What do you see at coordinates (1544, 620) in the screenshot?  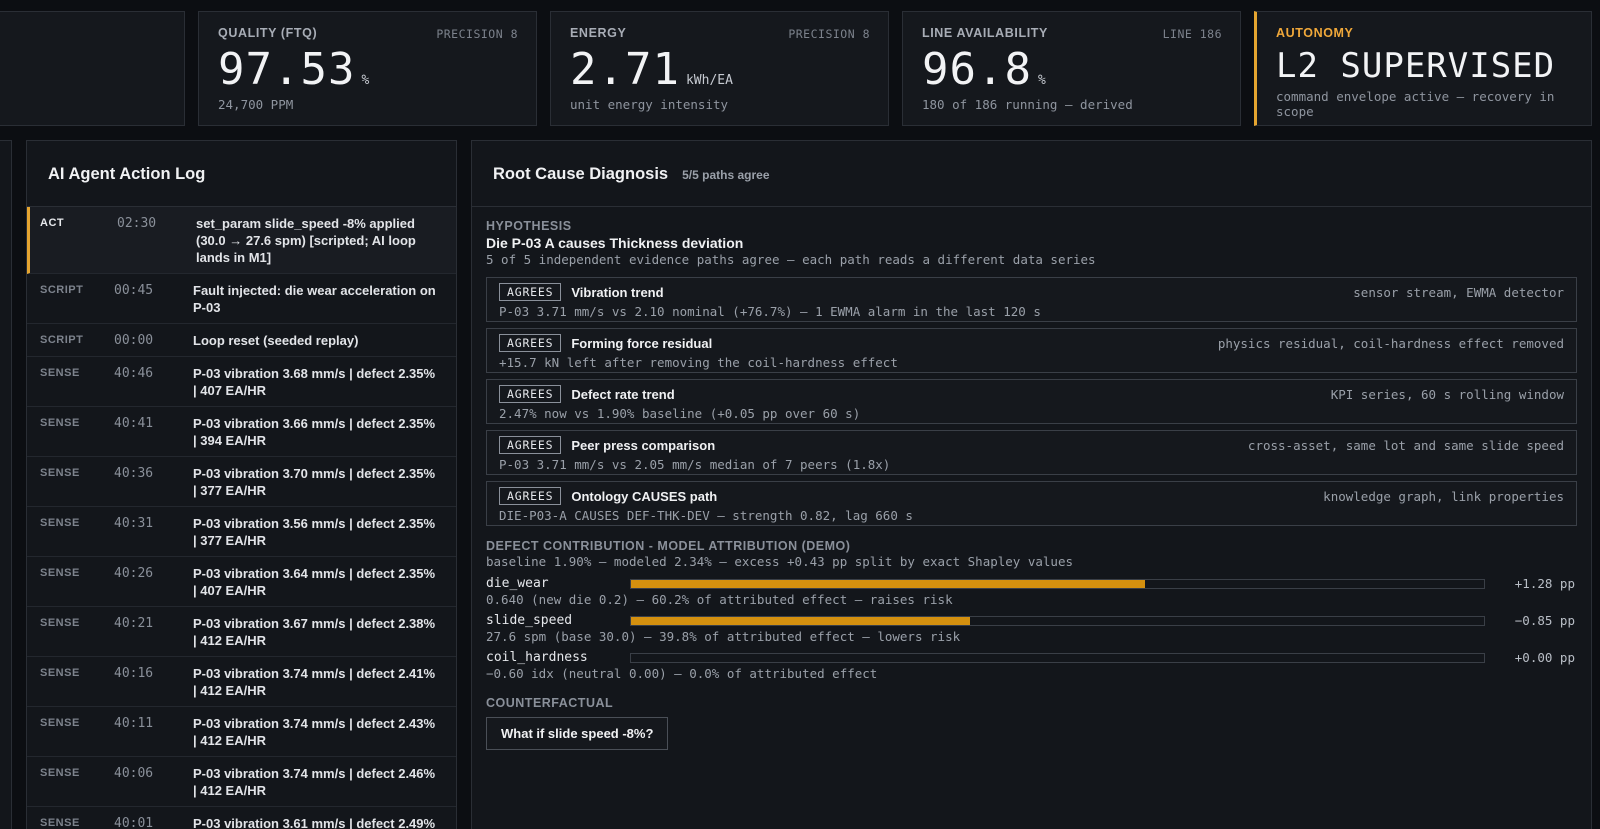 I see `contribution-value: −0.85 pp` at bounding box center [1544, 620].